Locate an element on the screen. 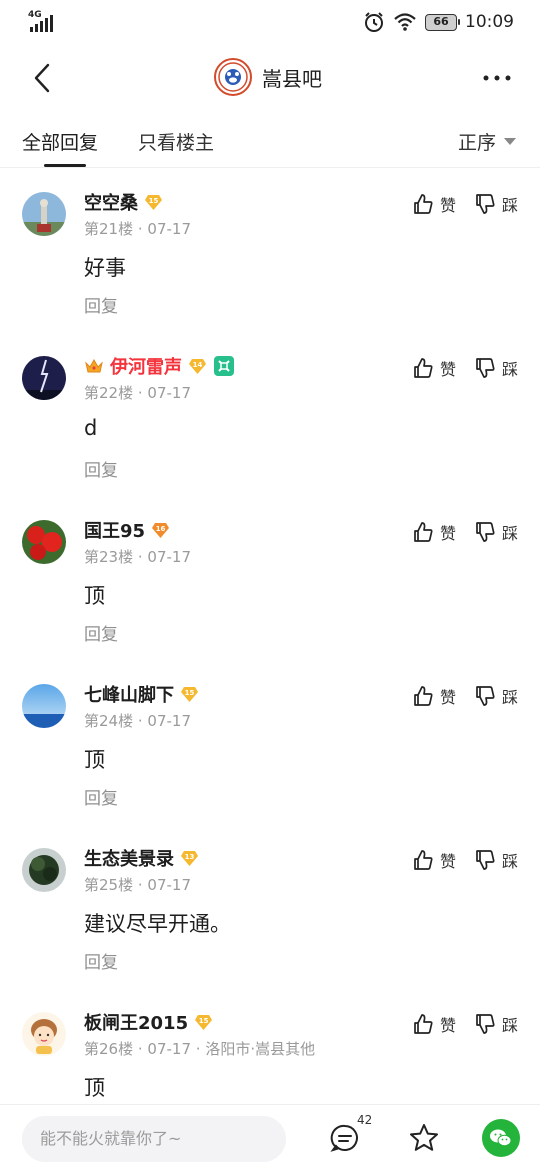 The image size is (540, 1170). active-tab-indicator is located at coordinates (65, 165).